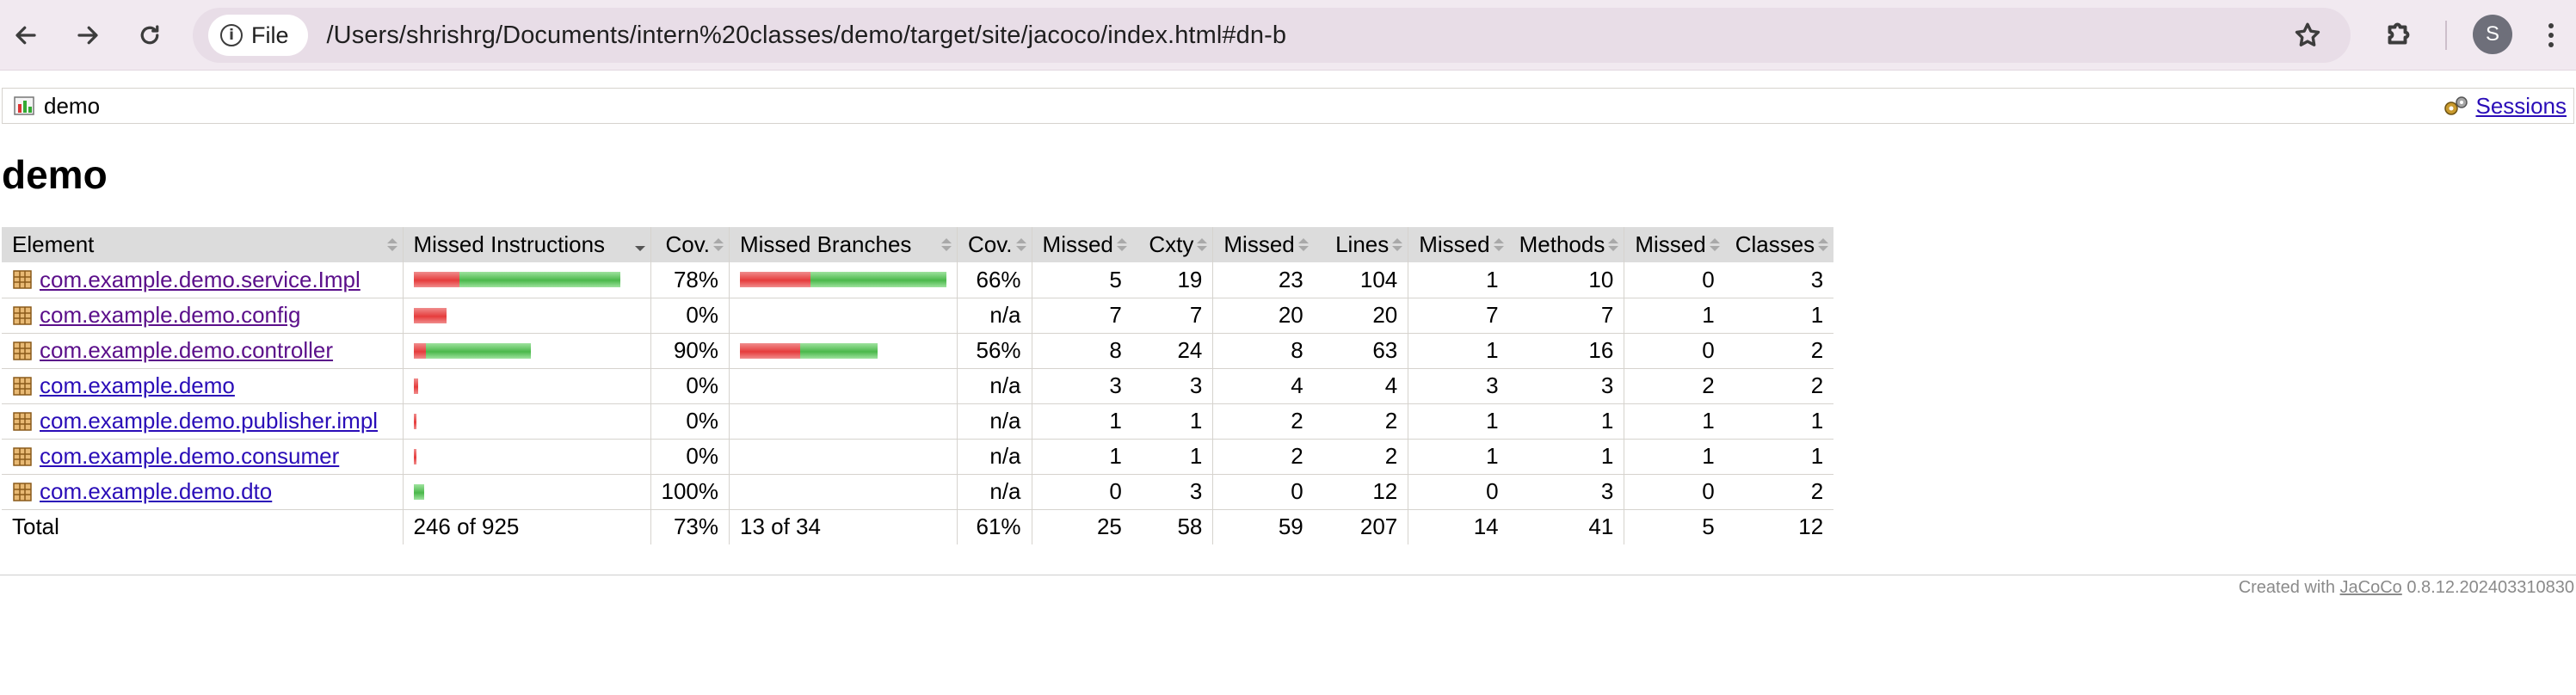 Image resolution: width=2576 pixels, height=695 pixels. What do you see at coordinates (25, 106) in the screenshot?
I see `report-icon` at bounding box center [25, 106].